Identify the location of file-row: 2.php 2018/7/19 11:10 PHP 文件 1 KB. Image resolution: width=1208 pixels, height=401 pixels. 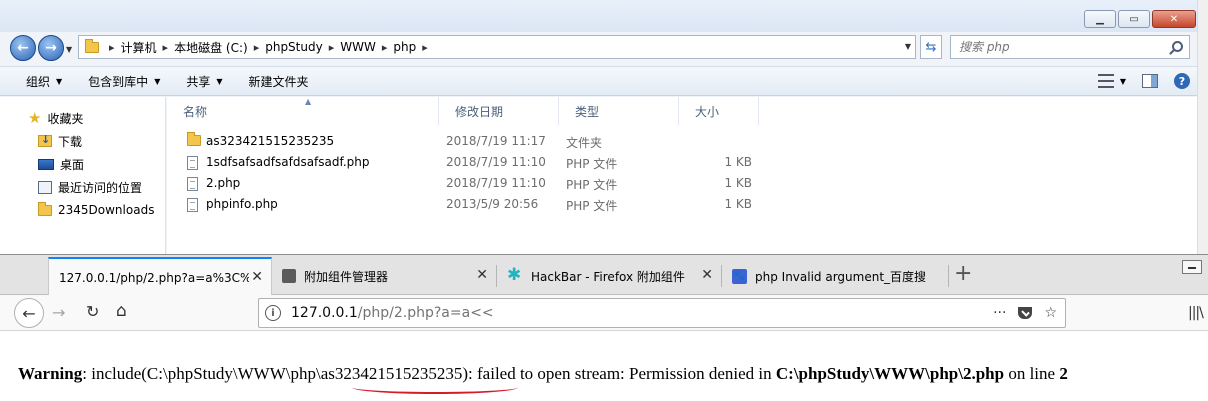
(467, 183).